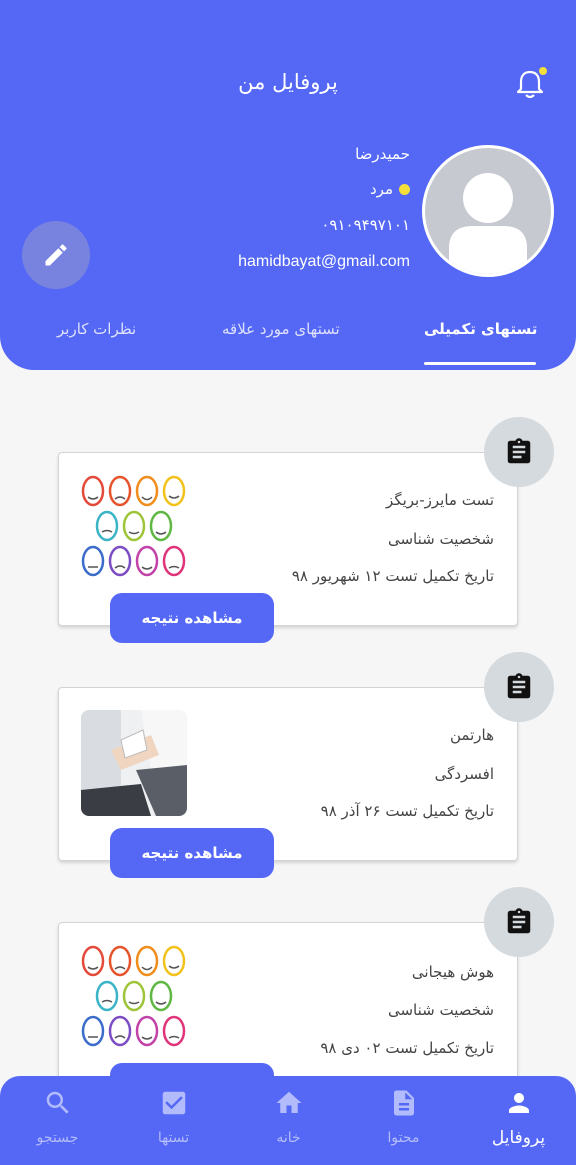 The image size is (576, 1165). Describe the element at coordinates (543, 71) in the screenshot. I see `notification-dot` at that location.